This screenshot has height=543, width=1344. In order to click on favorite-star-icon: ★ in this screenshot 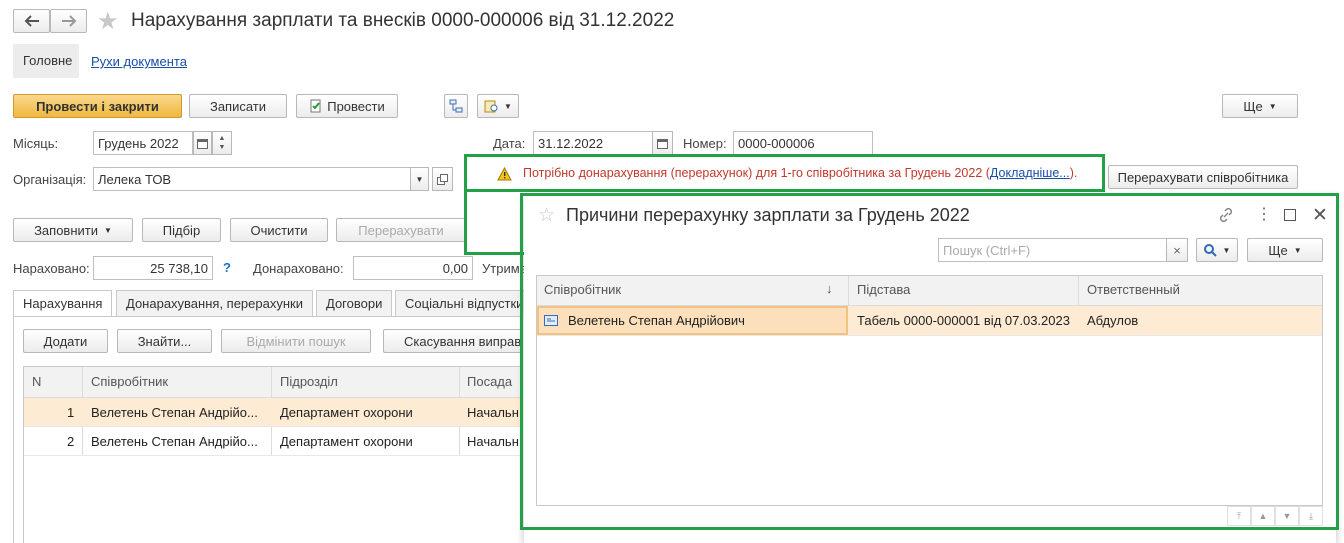, I will do `click(108, 21)`.